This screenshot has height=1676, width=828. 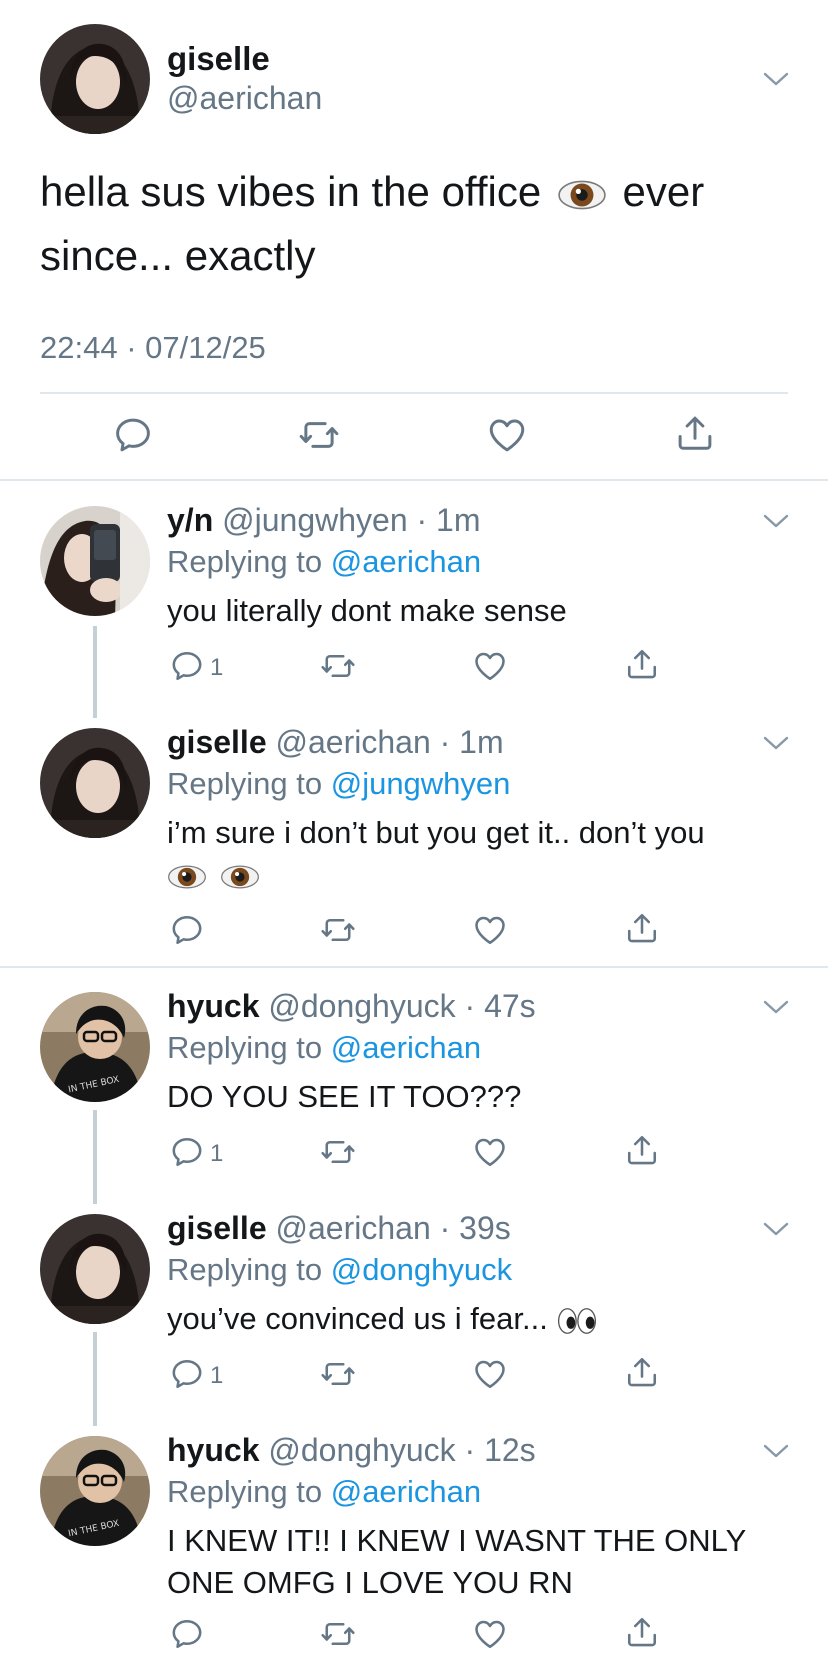 I want to click on reply-header: hyuck @donghyuck · 12s, so click(x=351, y=1450).